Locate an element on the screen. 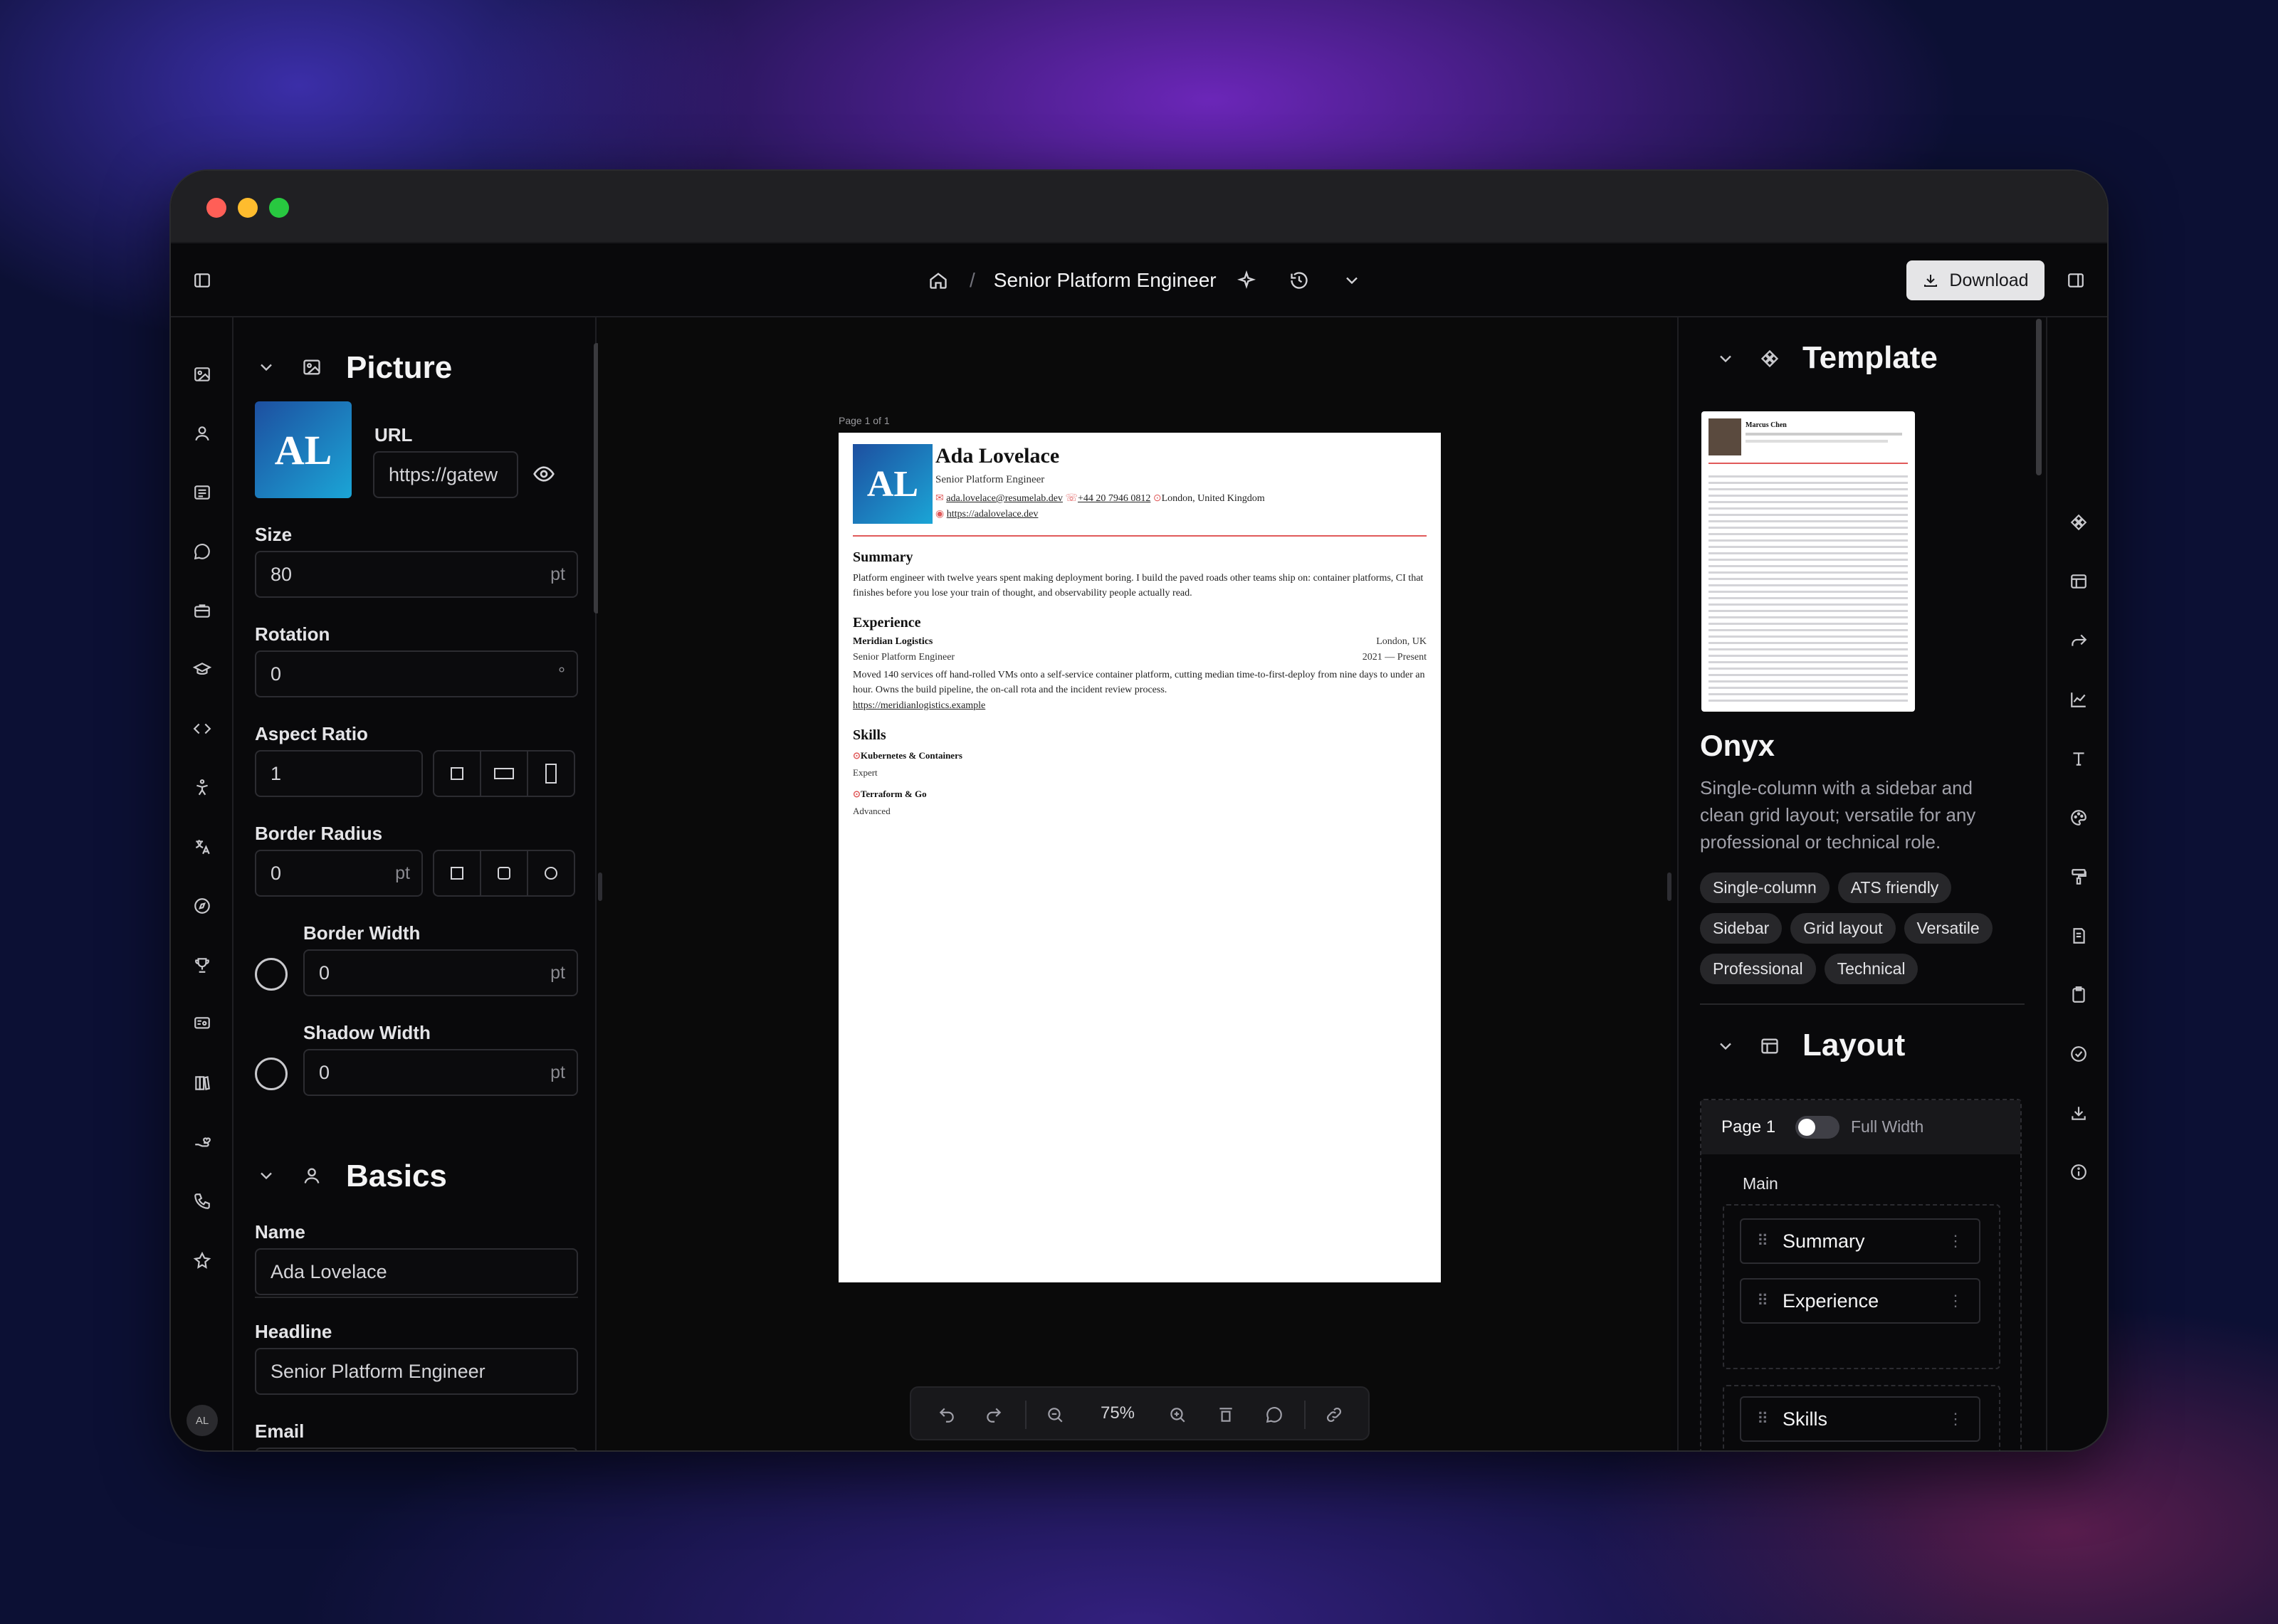 The width and height of the screenshot is (2278, 1624). toggle-right-sidebar-icon is located at coordinates (2075, 280).